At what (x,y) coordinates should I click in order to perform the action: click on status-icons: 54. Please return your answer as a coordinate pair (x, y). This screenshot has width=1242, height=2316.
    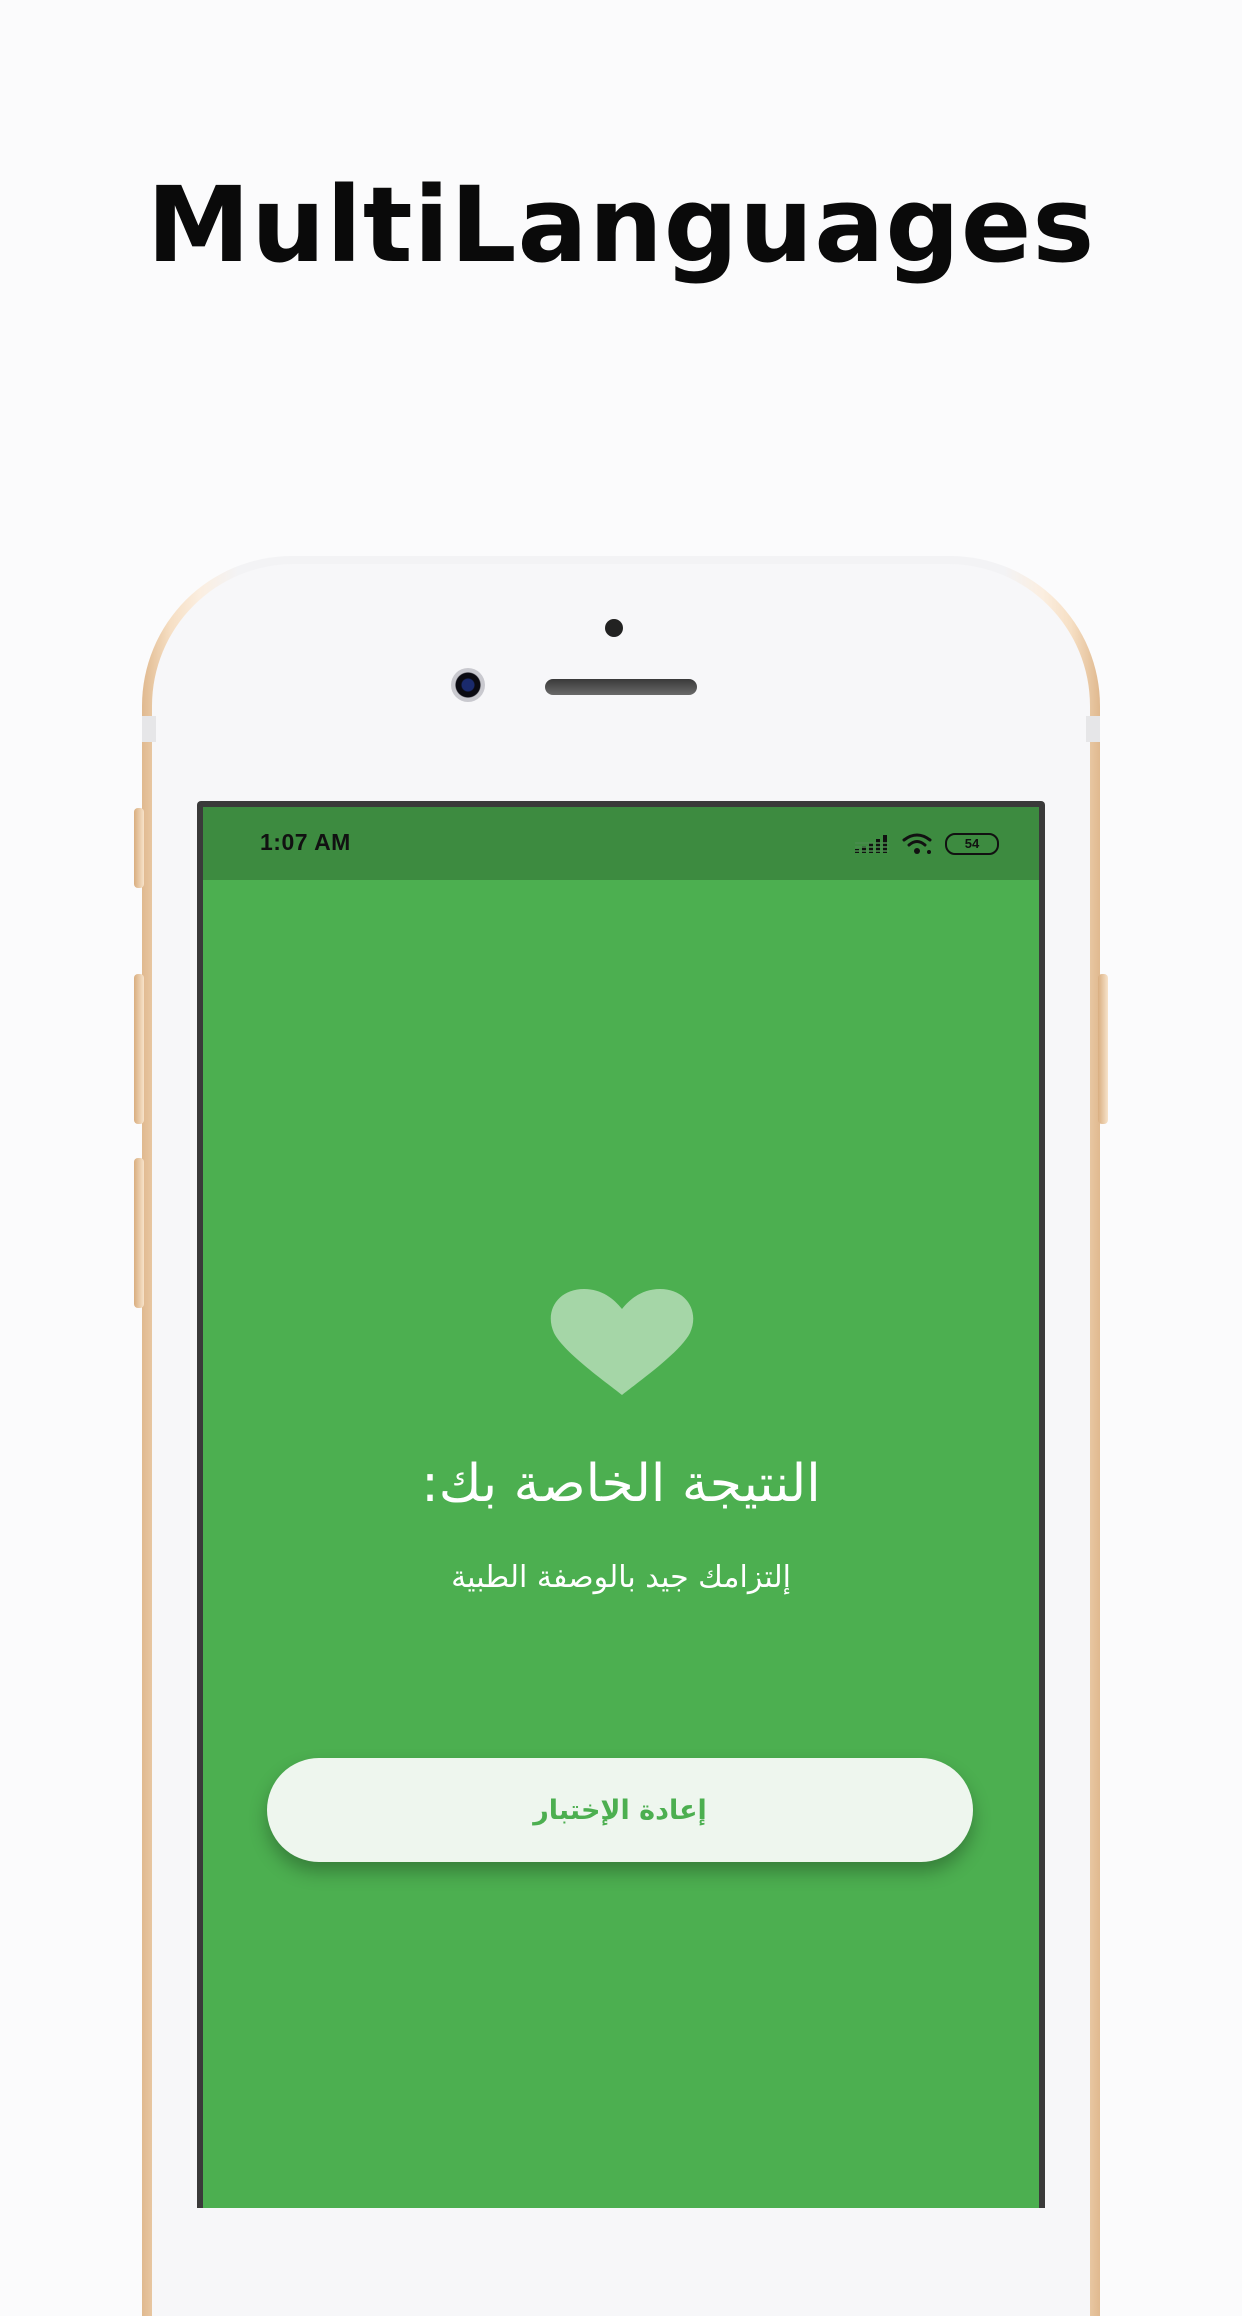
    Looking at the image, I should click on (927, 844).